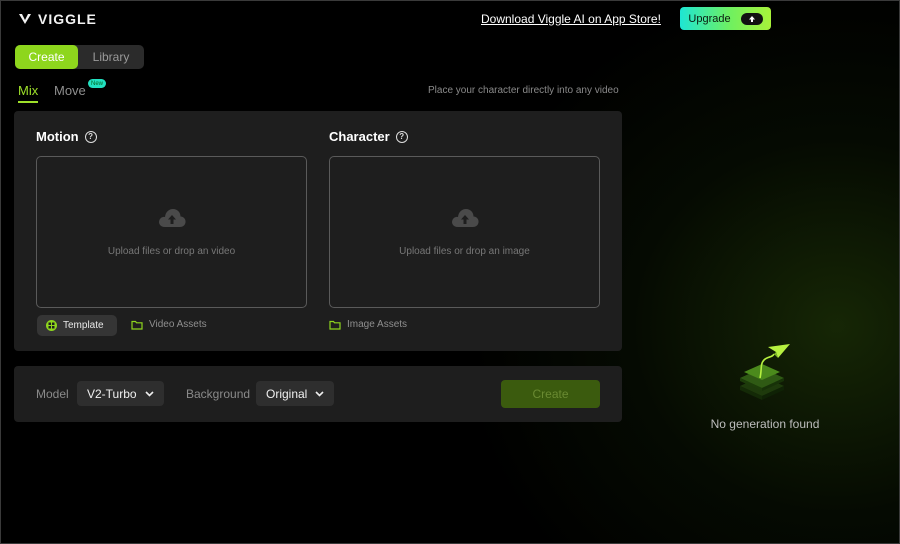  Describe the element at coordinates (751, 18) in the screenshot. I see `arrow-up-icon` at that location.